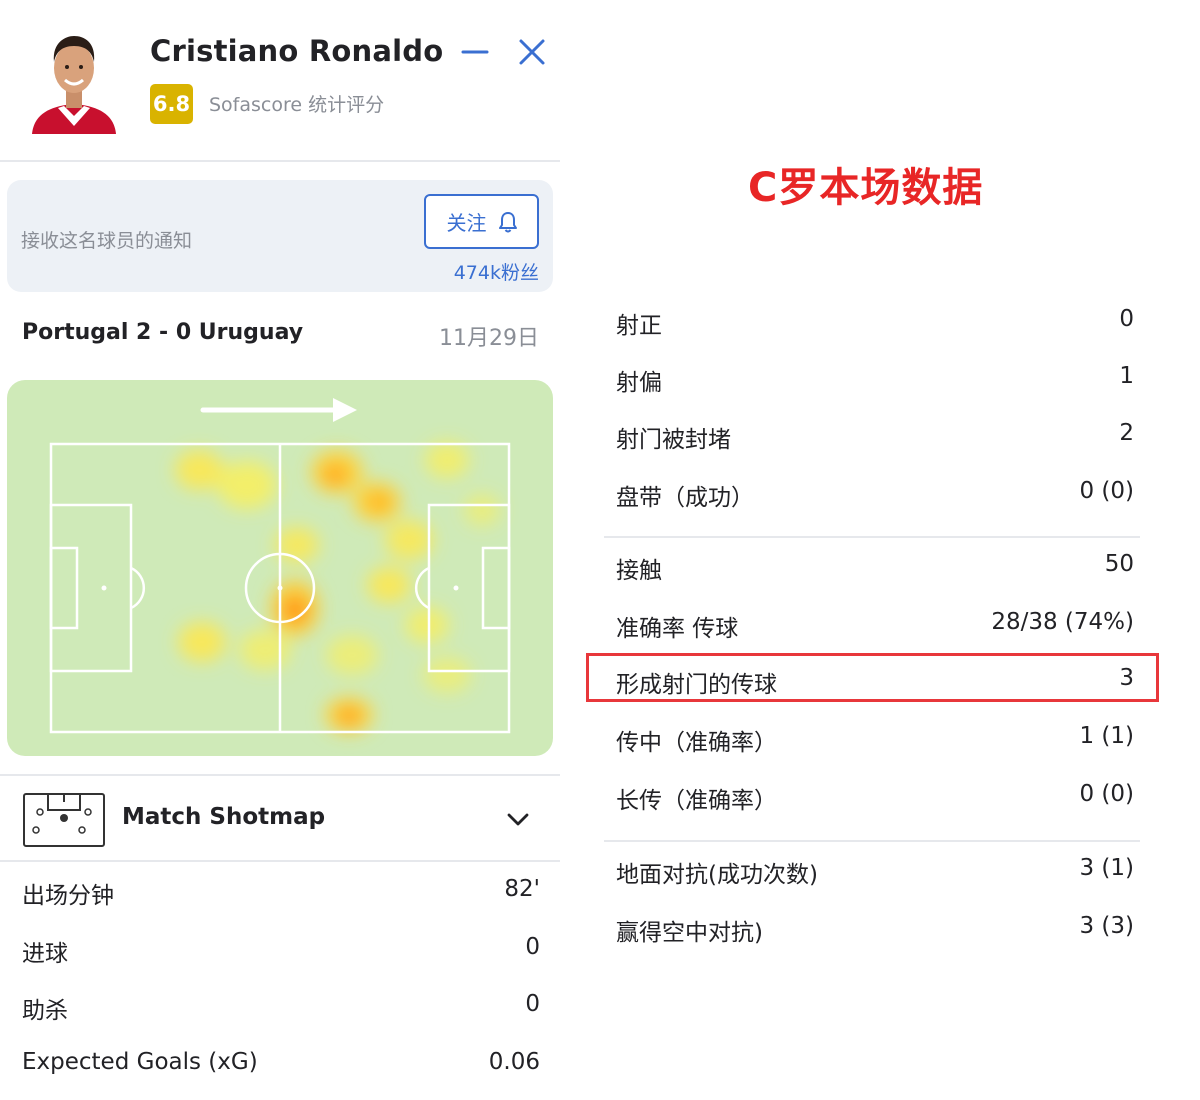 The width and height of the screenshot is (1200, 1100). Describe the element at coordinates (696, 685) in the screenshot. I see `stat-label: 形成射门的传球` at that location.